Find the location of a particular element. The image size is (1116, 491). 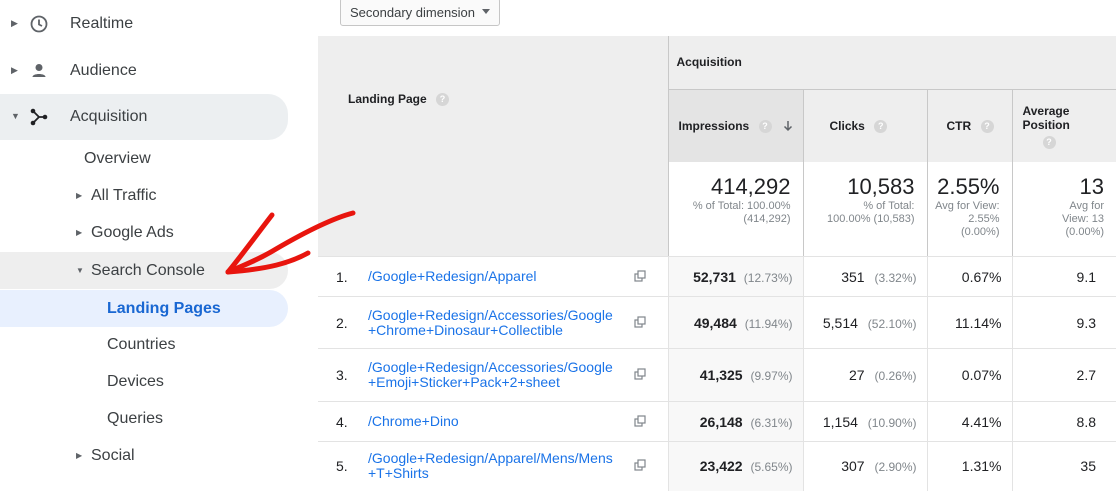

sidebar-item-queries: Queries is located at coordinates (144, 418).